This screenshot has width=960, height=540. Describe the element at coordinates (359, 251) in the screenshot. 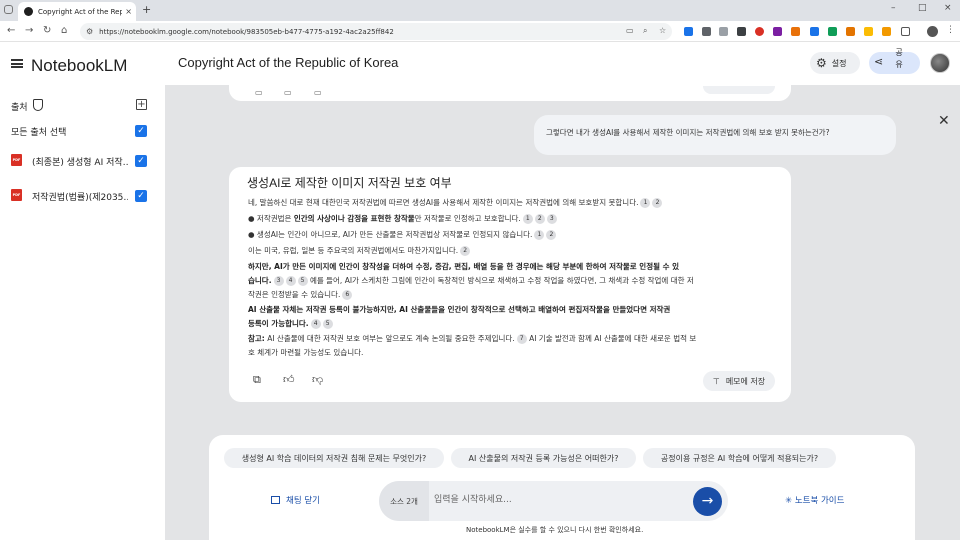

I see `answer-paragraph: 이는 미국, 유럽, 일본 등 주요국의 저작권법에서도 마찬가지입니다. 2` at that location.